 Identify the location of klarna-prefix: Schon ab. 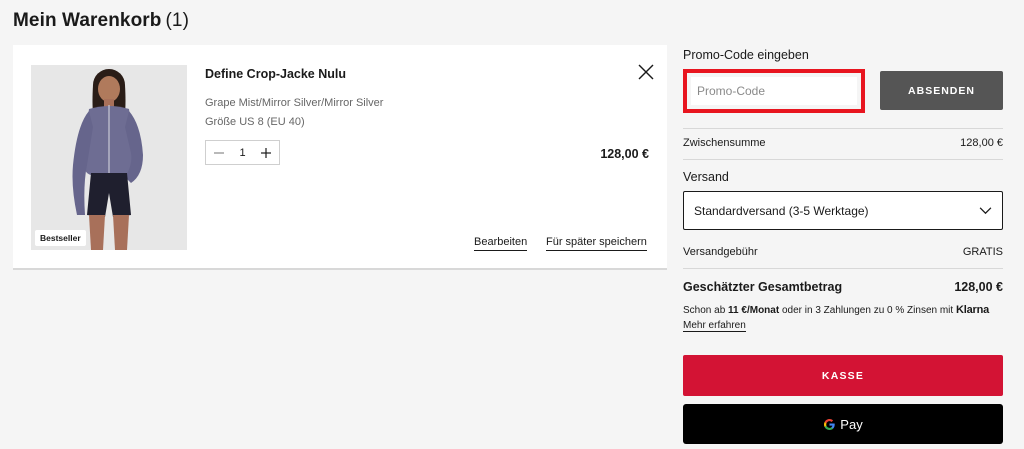
(704, 310).